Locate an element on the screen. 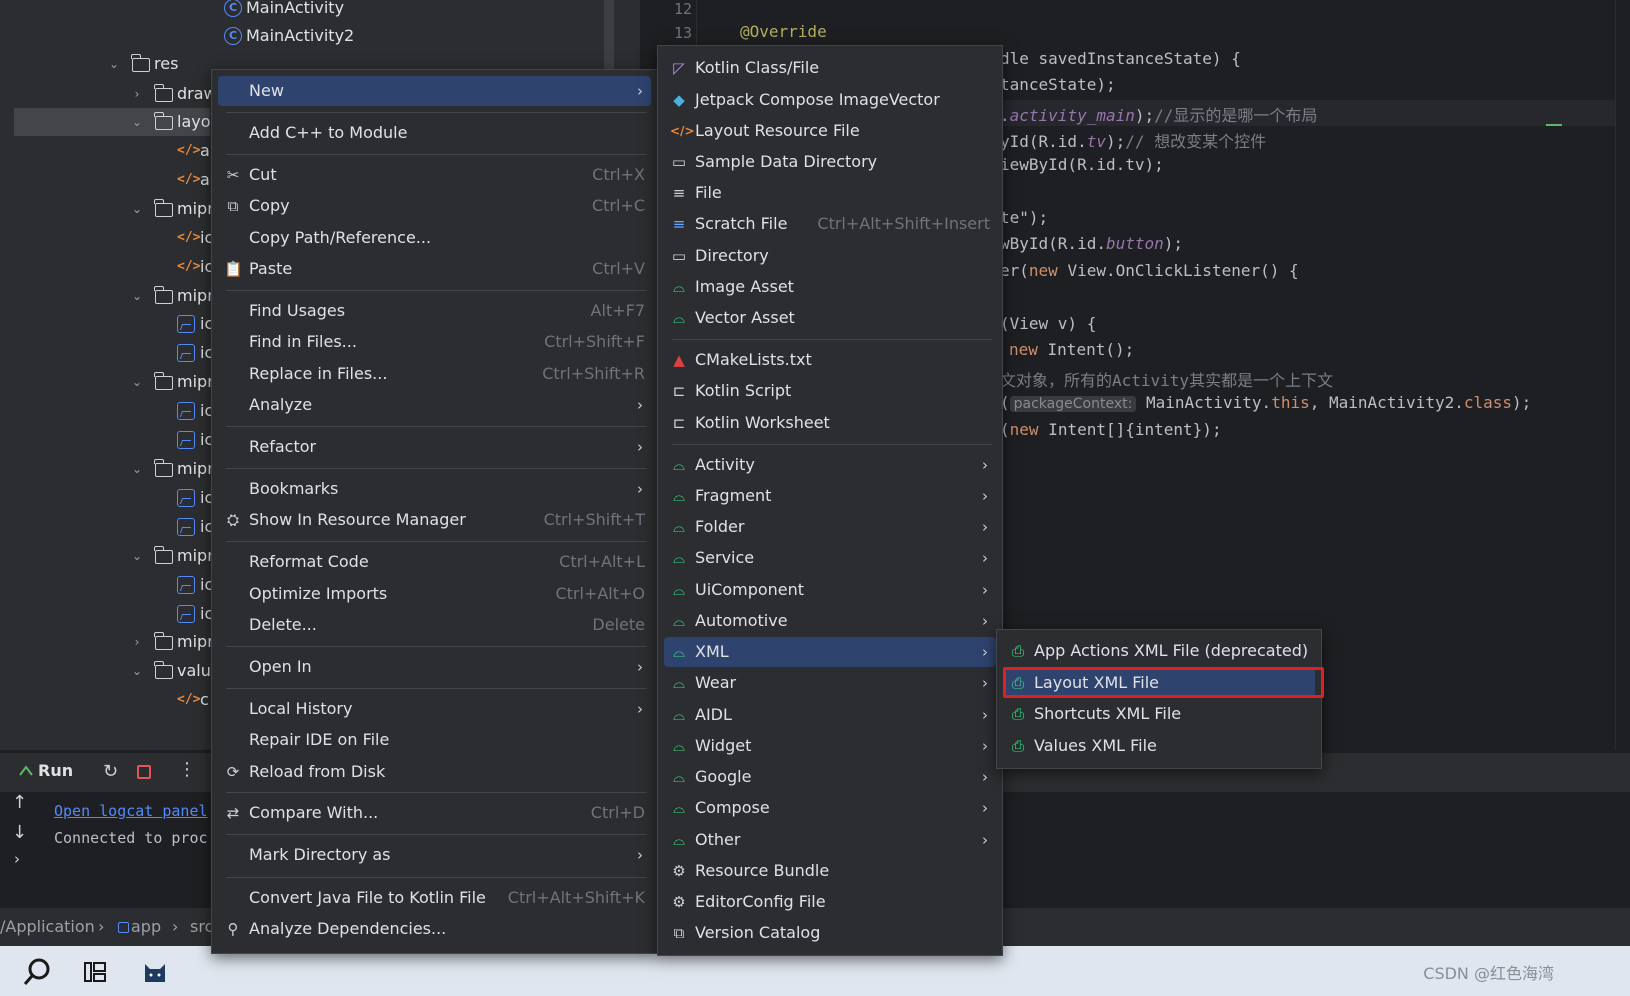 This screenshot has height=996, width=1630. menu-item-app-actions-xml-file-deprecated: ⎙ App Actions XML File (deprecated) is located at coordinates (1159, 651).